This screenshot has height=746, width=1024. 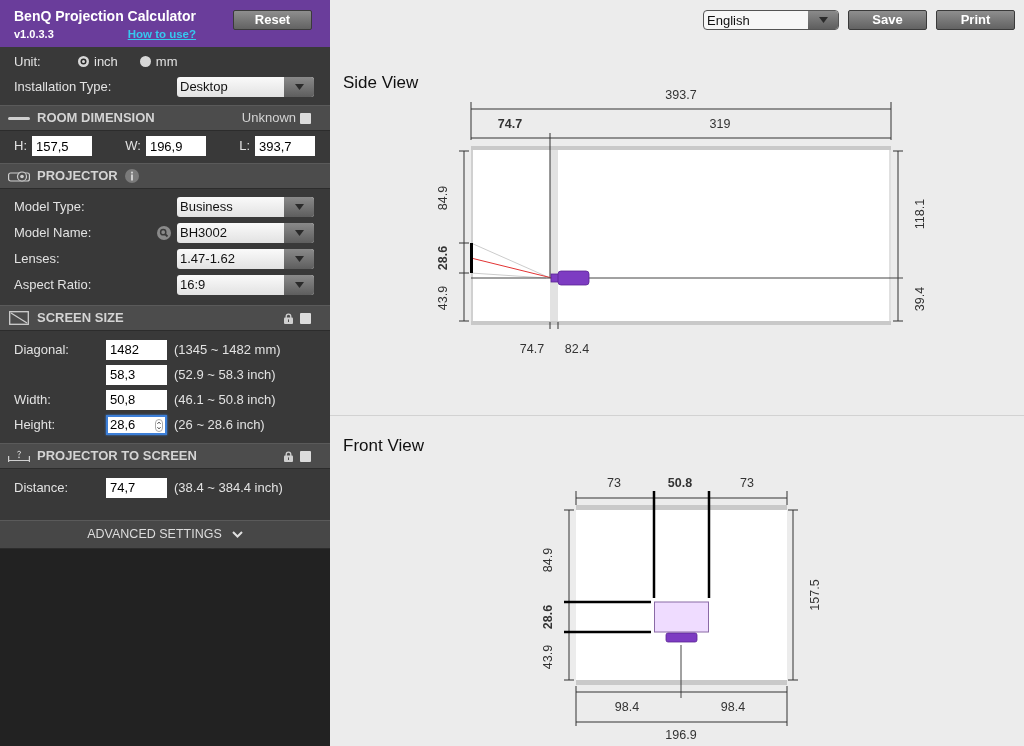 I want to click on dimension-label: 196.9, so click(x=681, y=735).